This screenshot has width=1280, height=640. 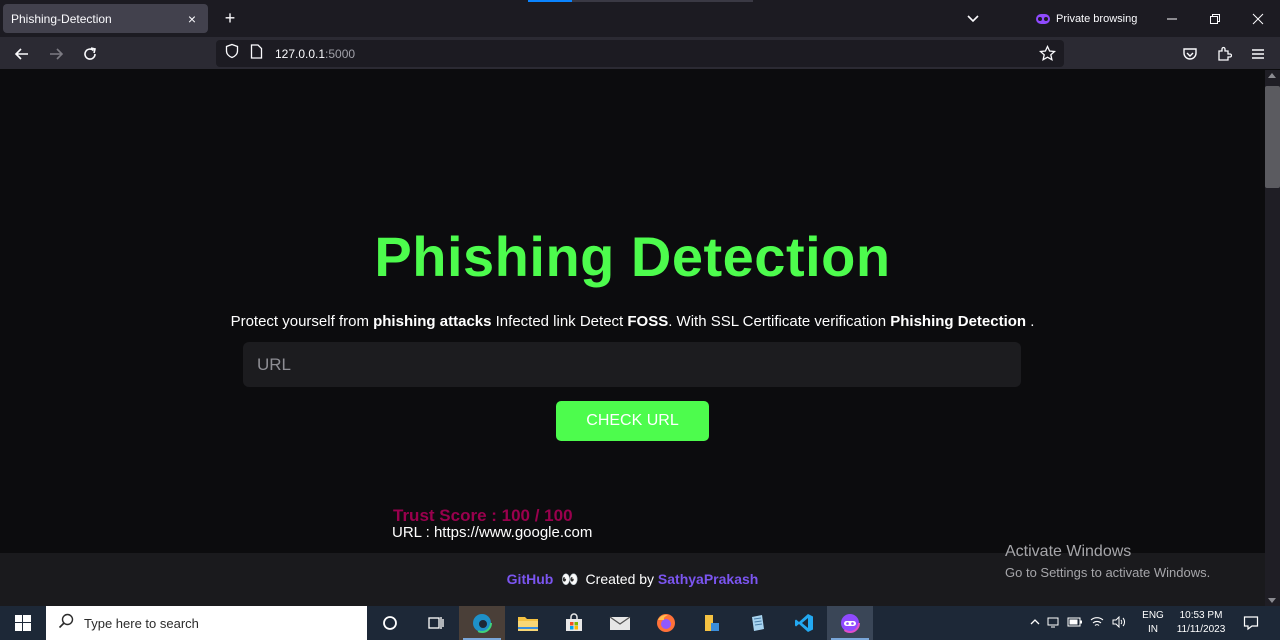 What do you see at coordinates (1035, 623) in the screenshot?
I see `show-hidden-icons-chevron-icon` at bounding box center [1035, 623].